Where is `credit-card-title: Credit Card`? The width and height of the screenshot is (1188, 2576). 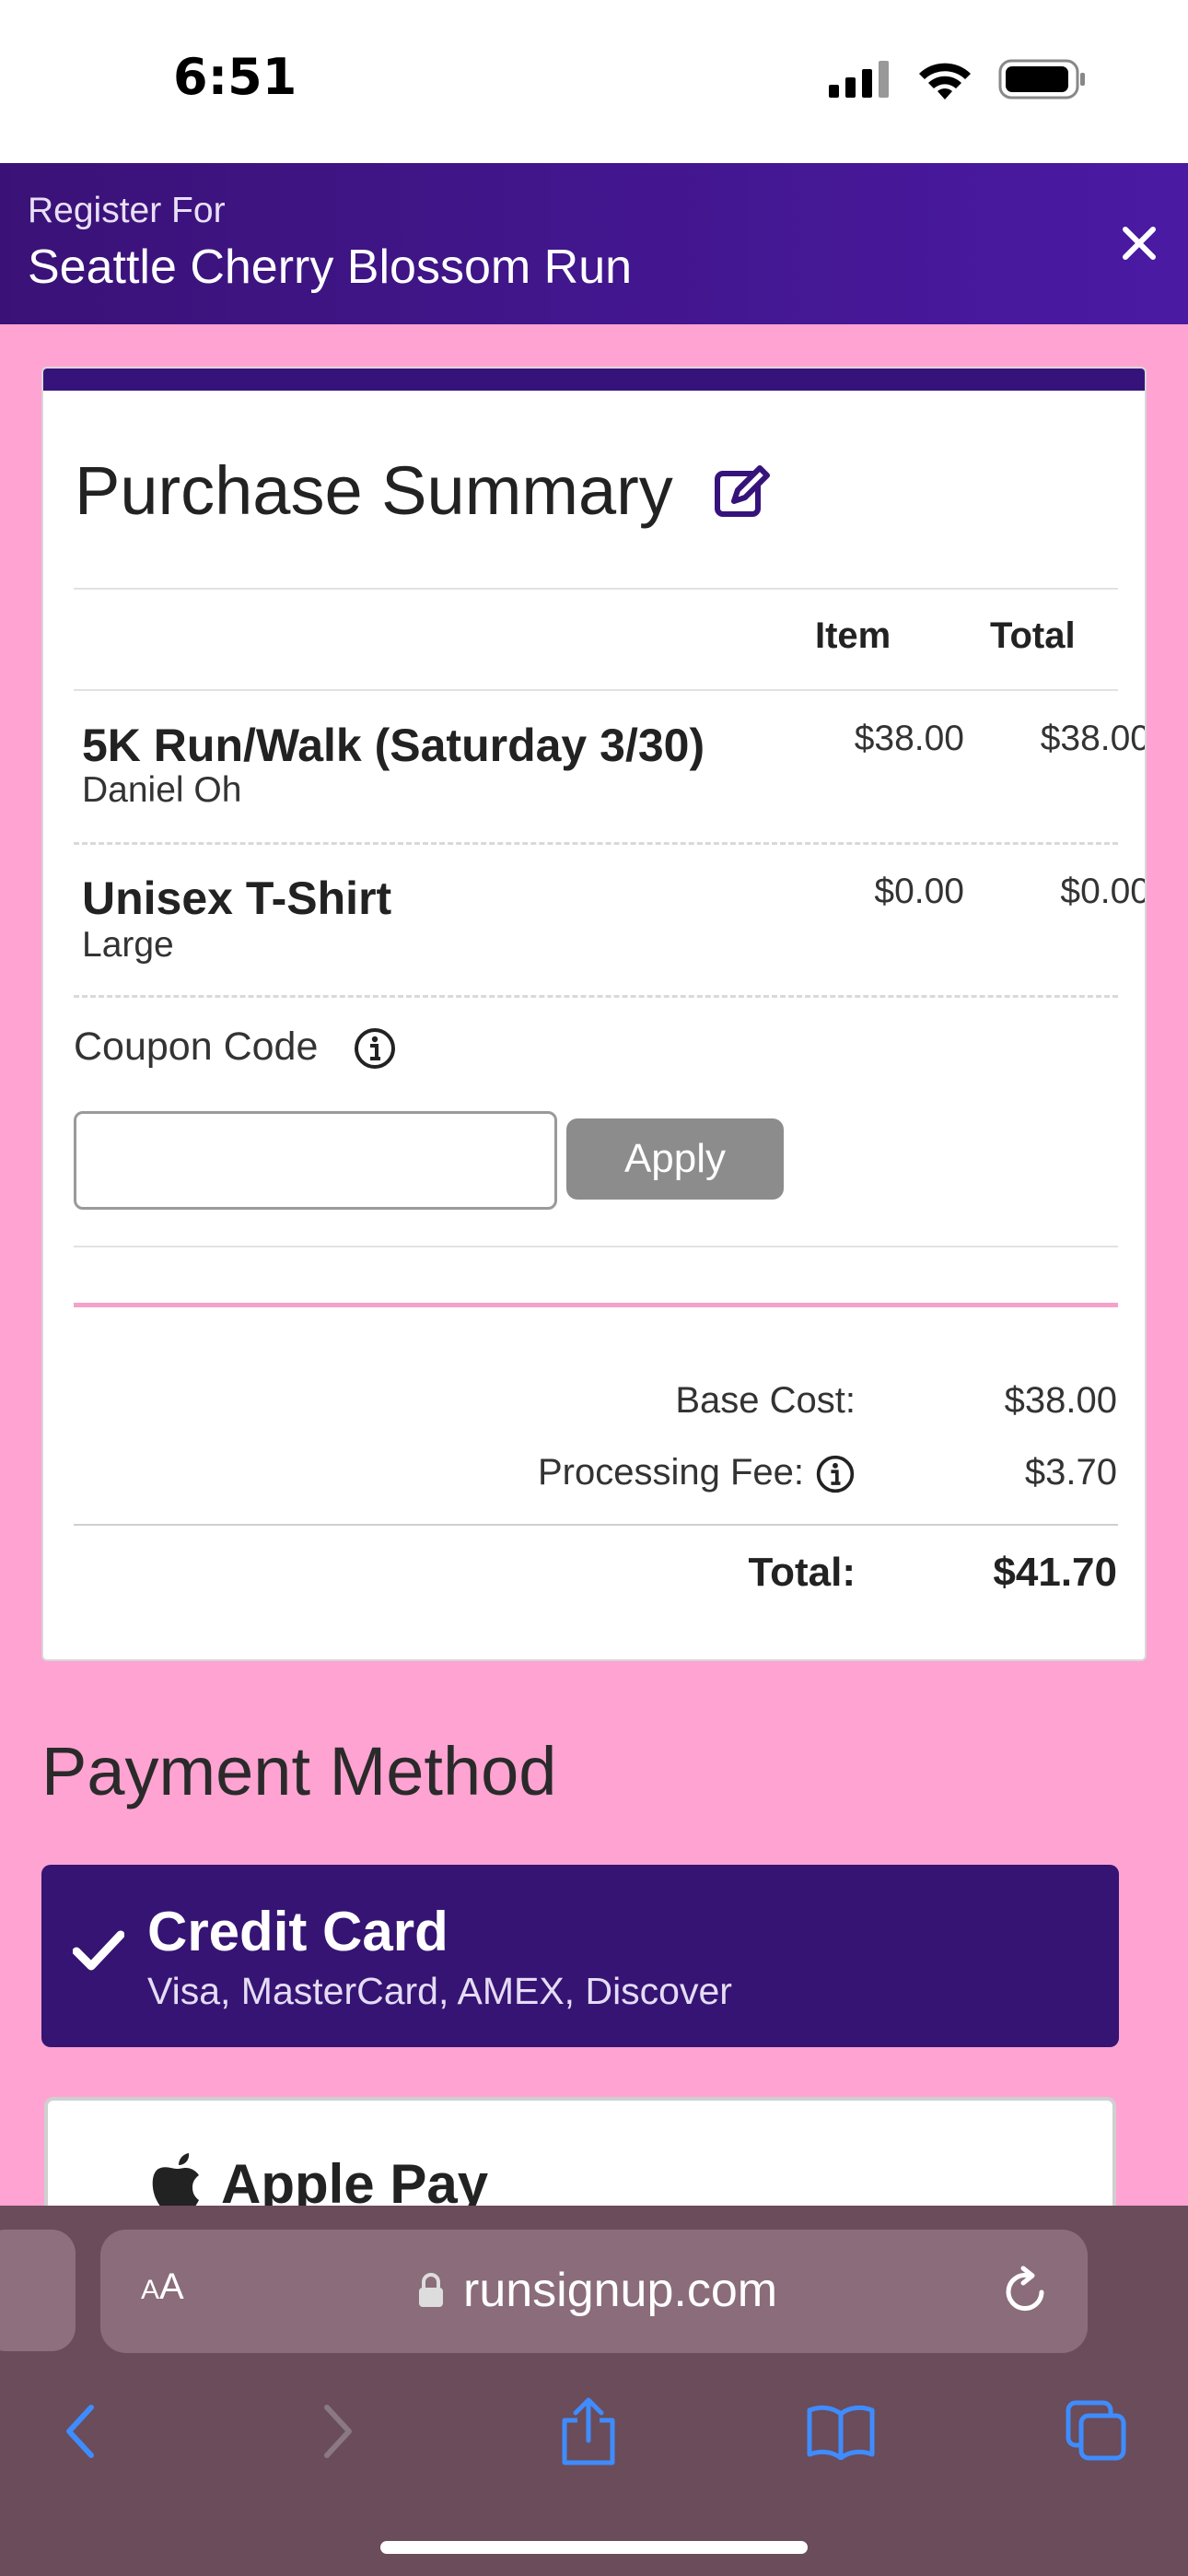 credit-card-title: Credit Card is located at coordinates (297, 1931).